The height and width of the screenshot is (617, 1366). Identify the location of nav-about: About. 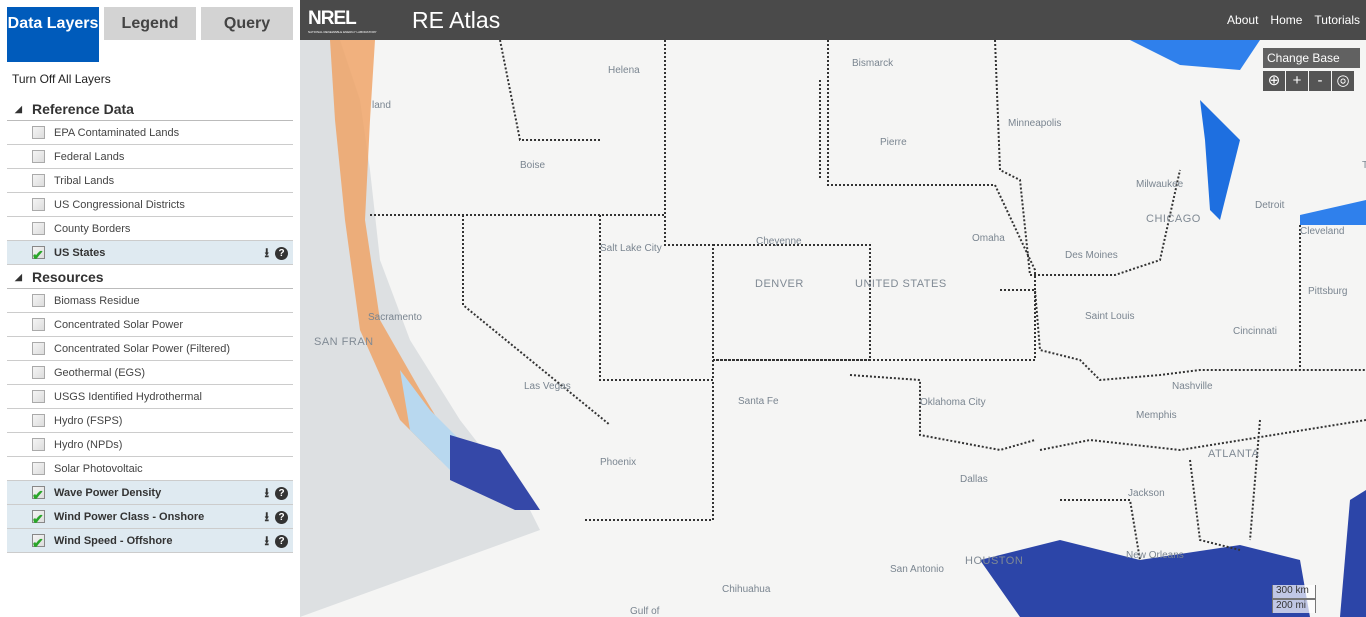
(1242, 20).